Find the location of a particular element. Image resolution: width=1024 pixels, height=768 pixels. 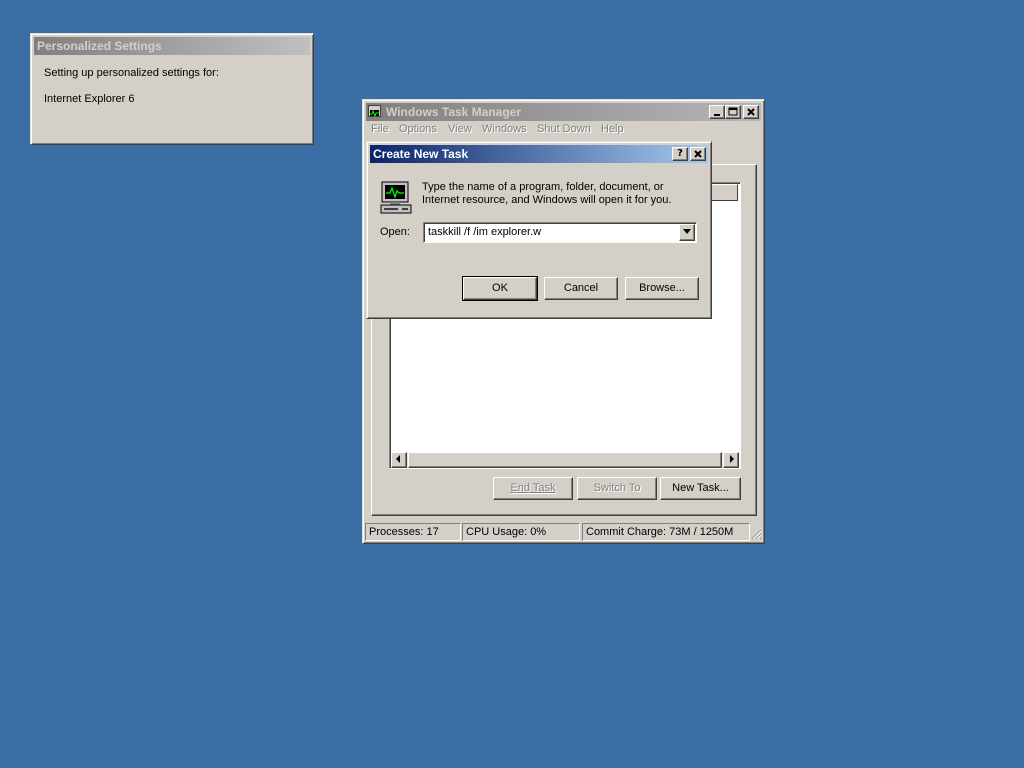

menu-file: File is located at coordinates (380, 129).